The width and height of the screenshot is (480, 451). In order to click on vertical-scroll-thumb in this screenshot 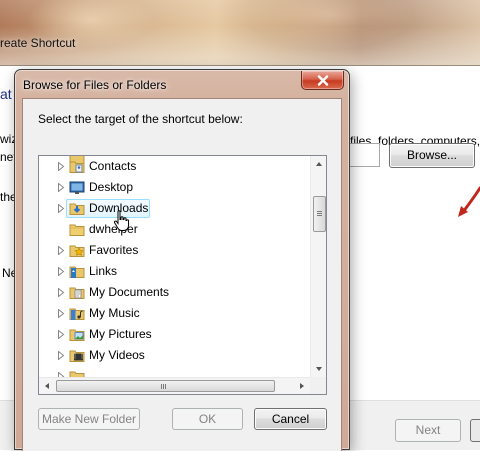, I will do `click(319, 214)`.